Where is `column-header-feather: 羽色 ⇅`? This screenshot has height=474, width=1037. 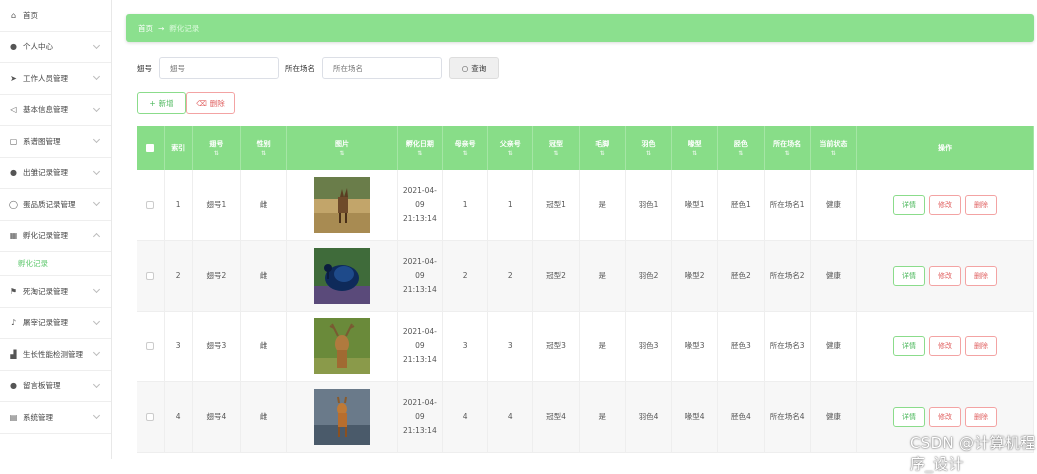
column-header-feather: 羽色 ⇅ is located at coordinates (649, 148).